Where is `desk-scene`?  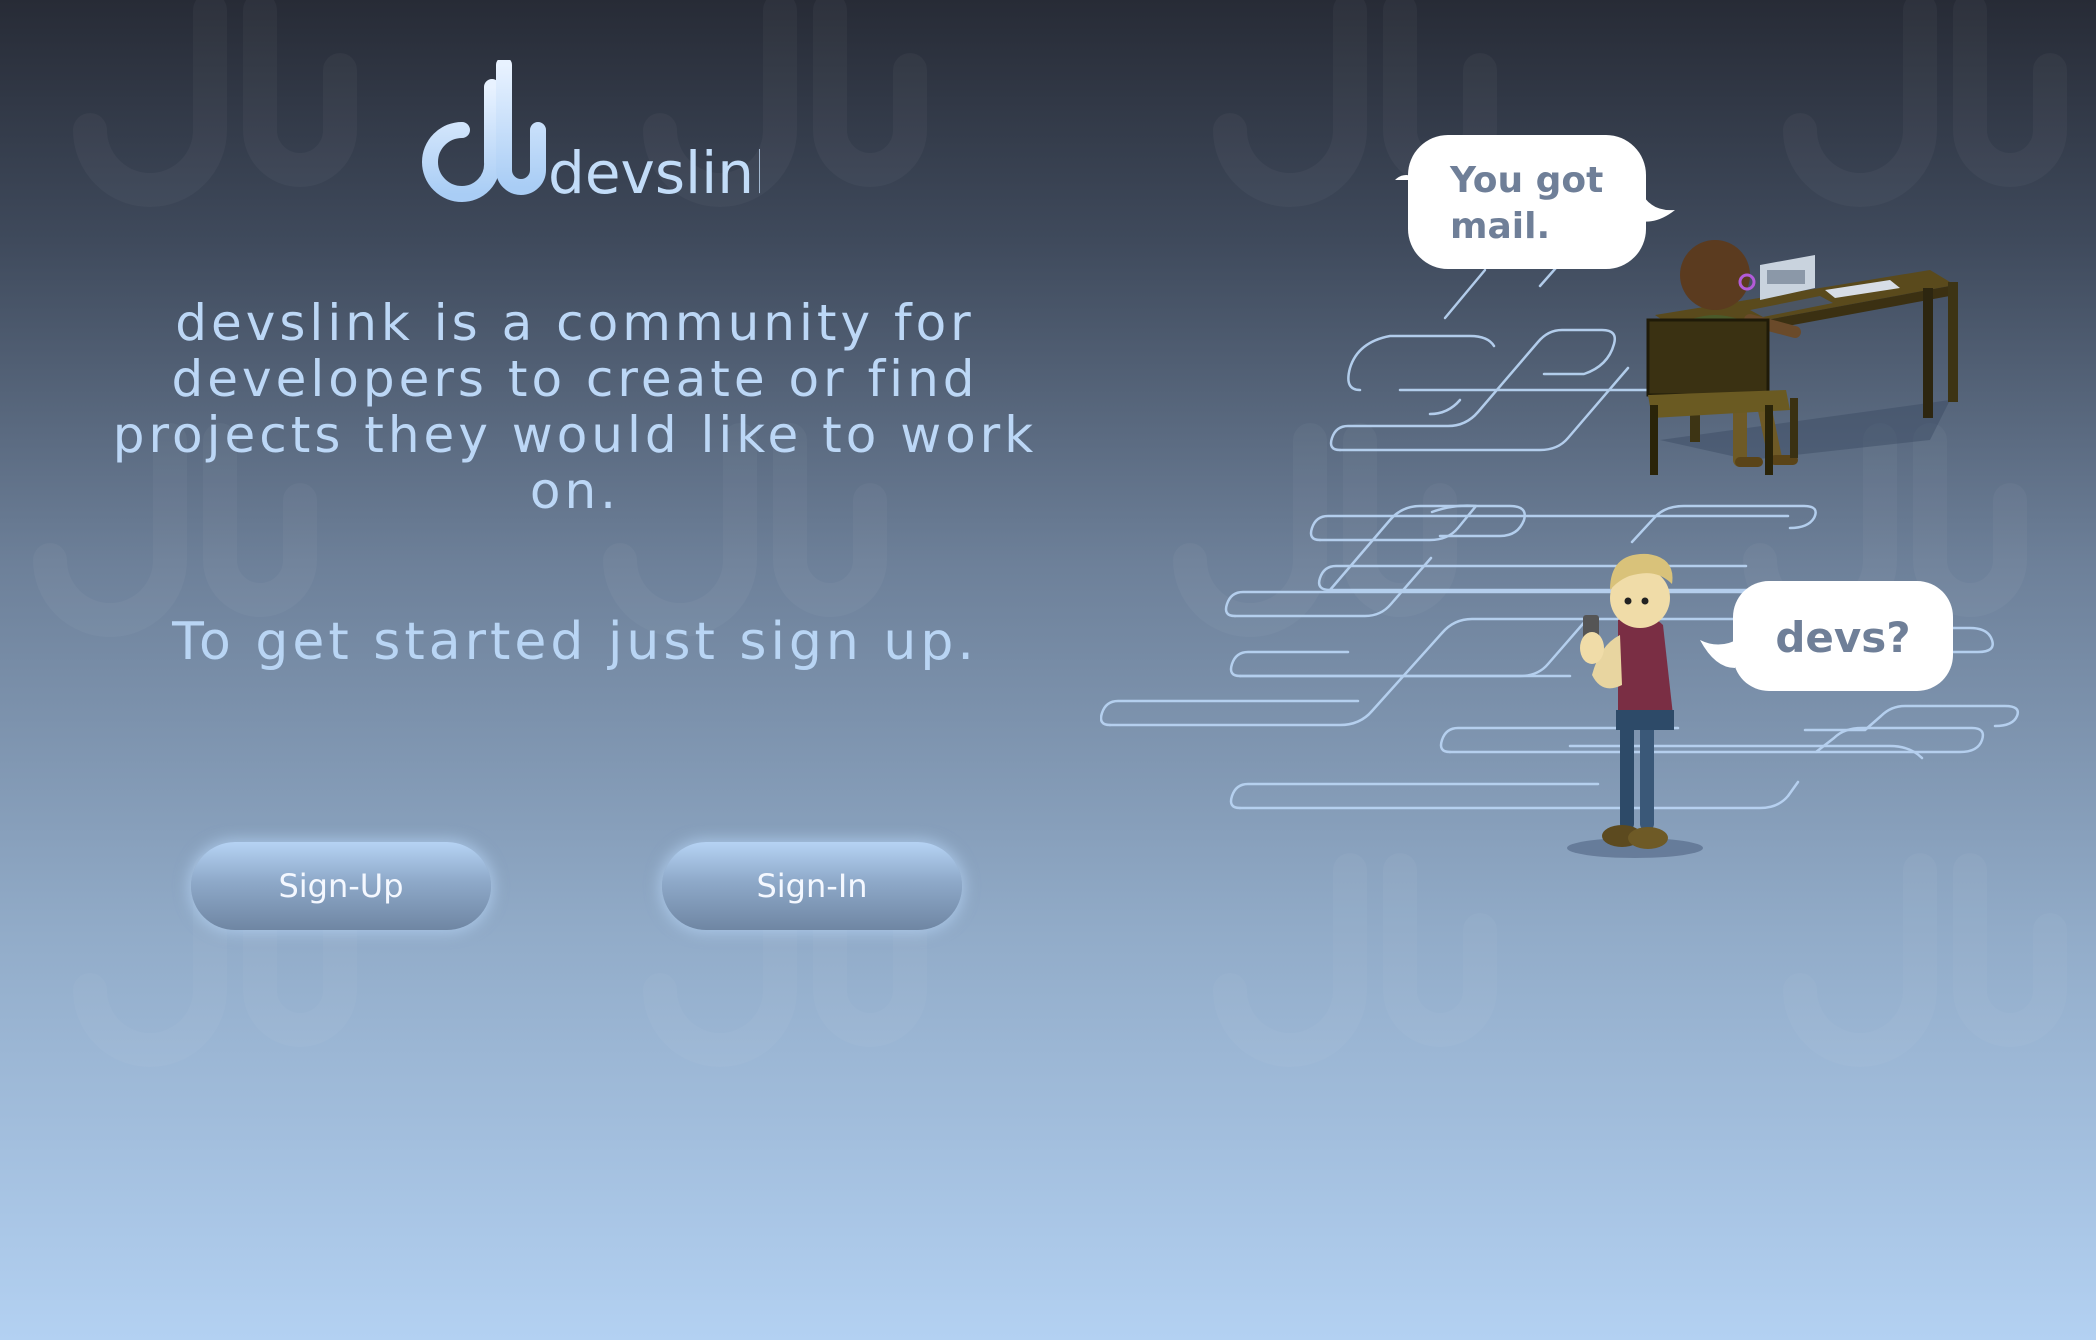 desk-scene is located at coordinates (1802, 357).